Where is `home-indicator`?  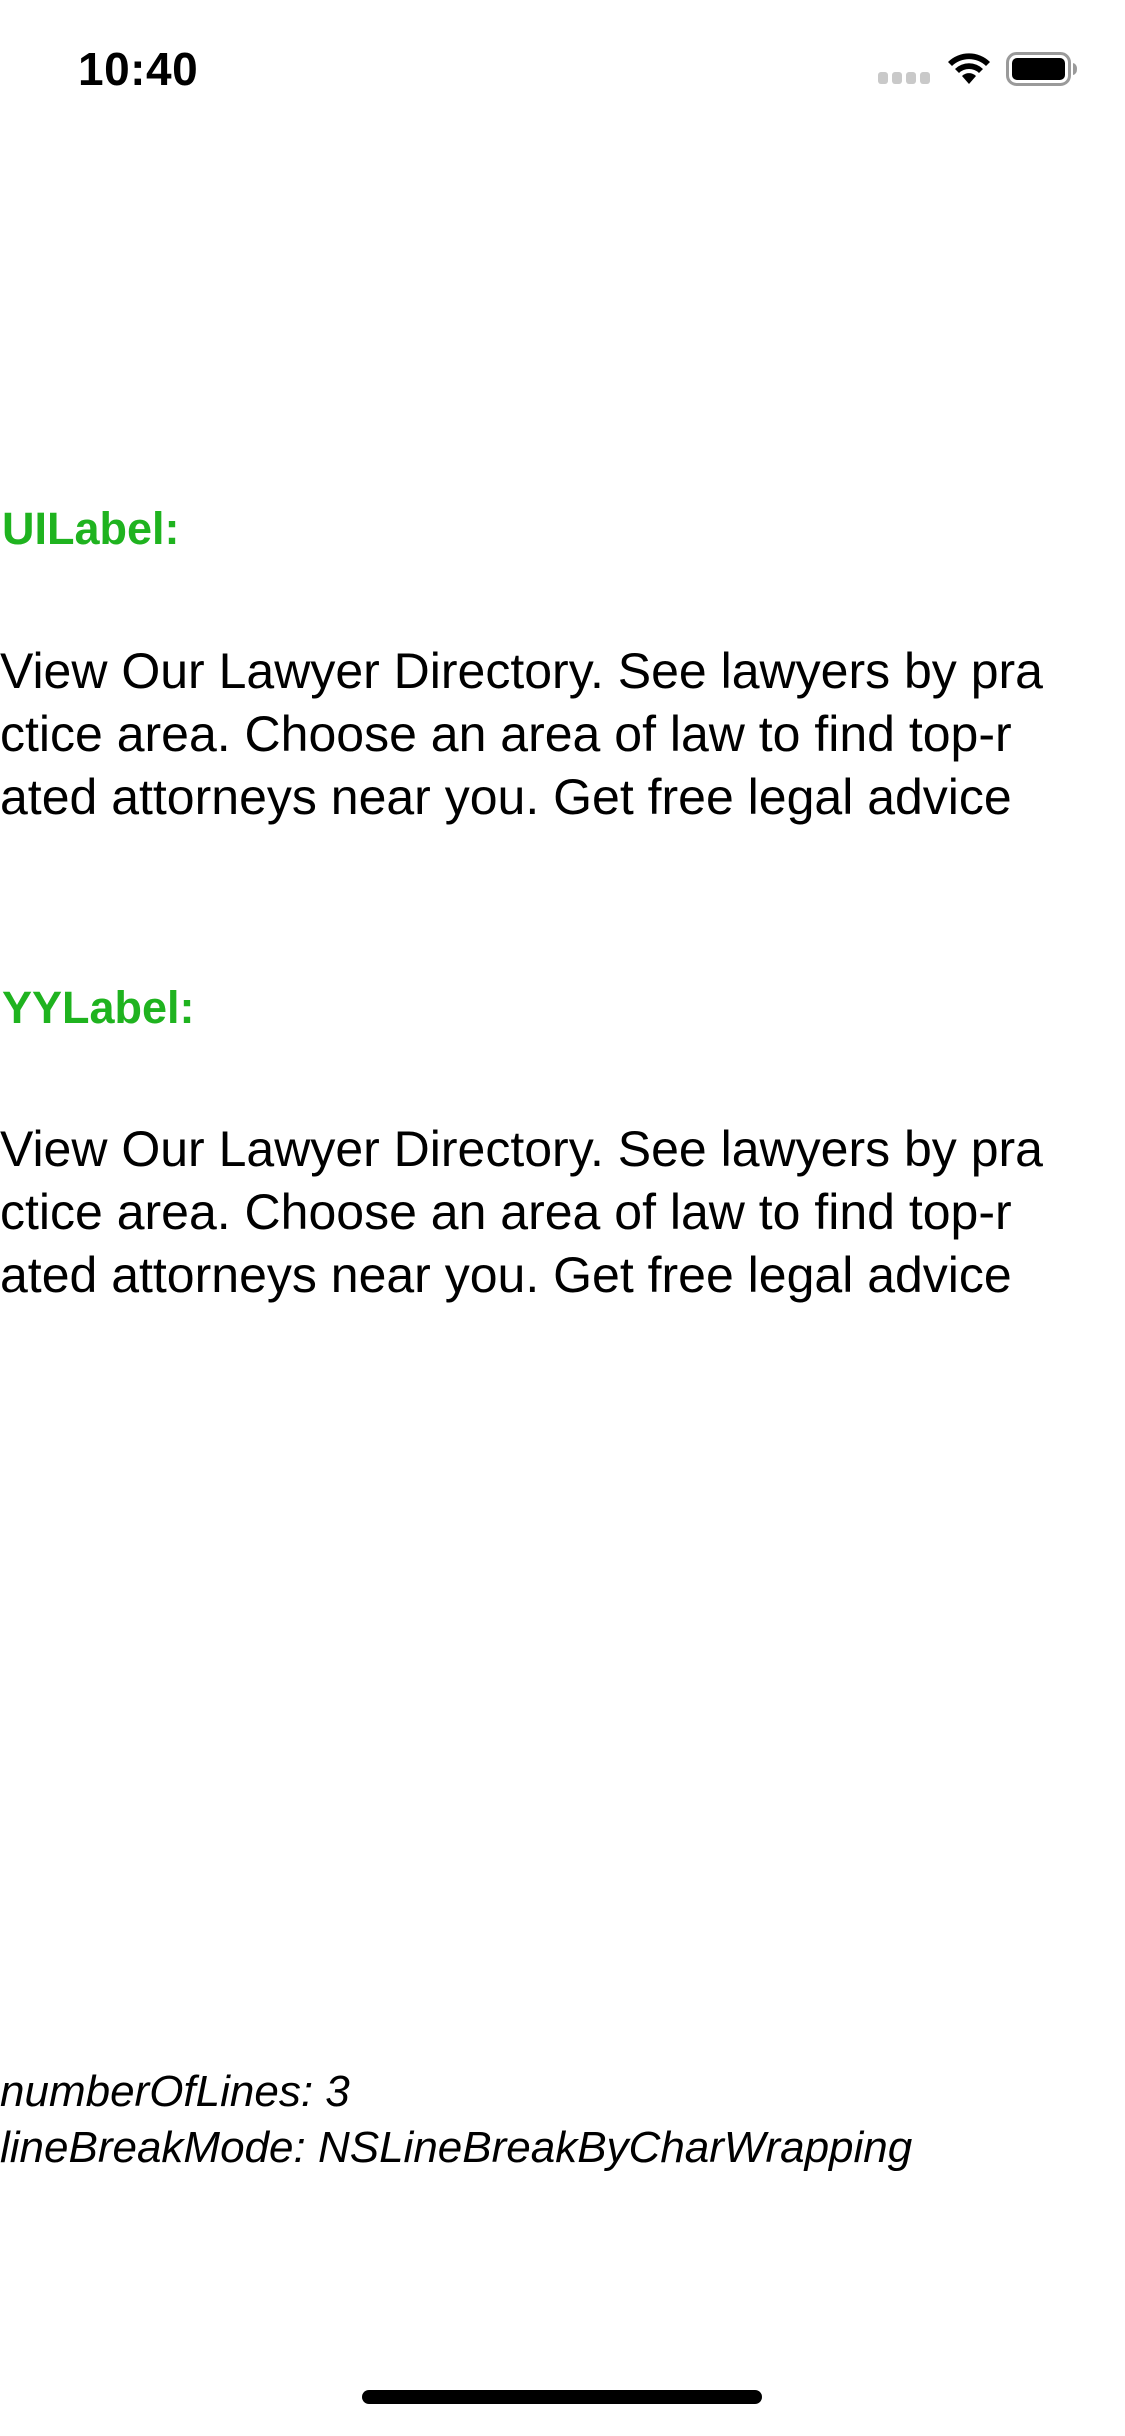
home-indicator is located at coordinates (562, 2397).